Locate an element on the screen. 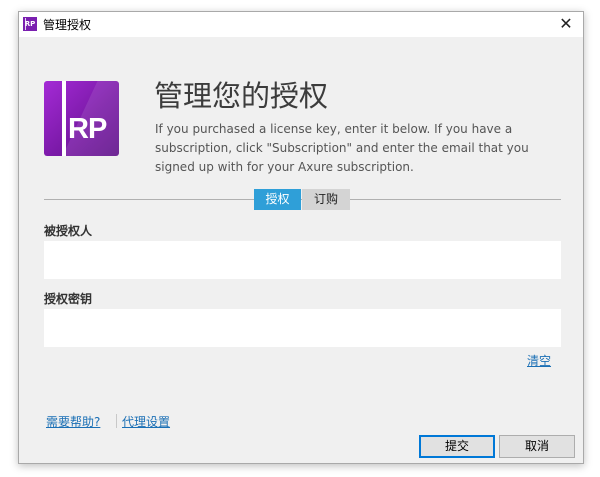  licensee-input is located at coordinates (302, 260).